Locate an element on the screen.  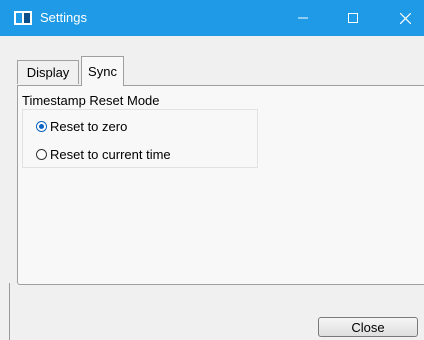
tab-sync: Sync is located at coordinates (102, 71).